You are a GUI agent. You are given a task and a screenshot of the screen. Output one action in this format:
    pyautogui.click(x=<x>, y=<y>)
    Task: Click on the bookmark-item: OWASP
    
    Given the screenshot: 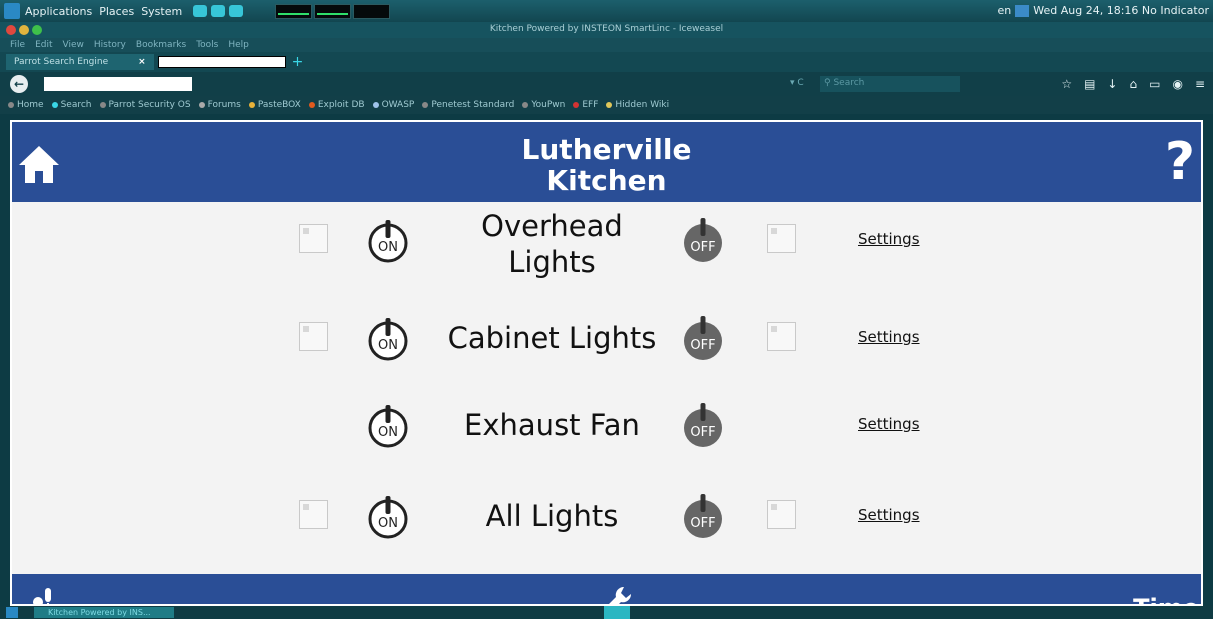 What is the action you would take?
    pyautogui.click(x=393, y=105)
    